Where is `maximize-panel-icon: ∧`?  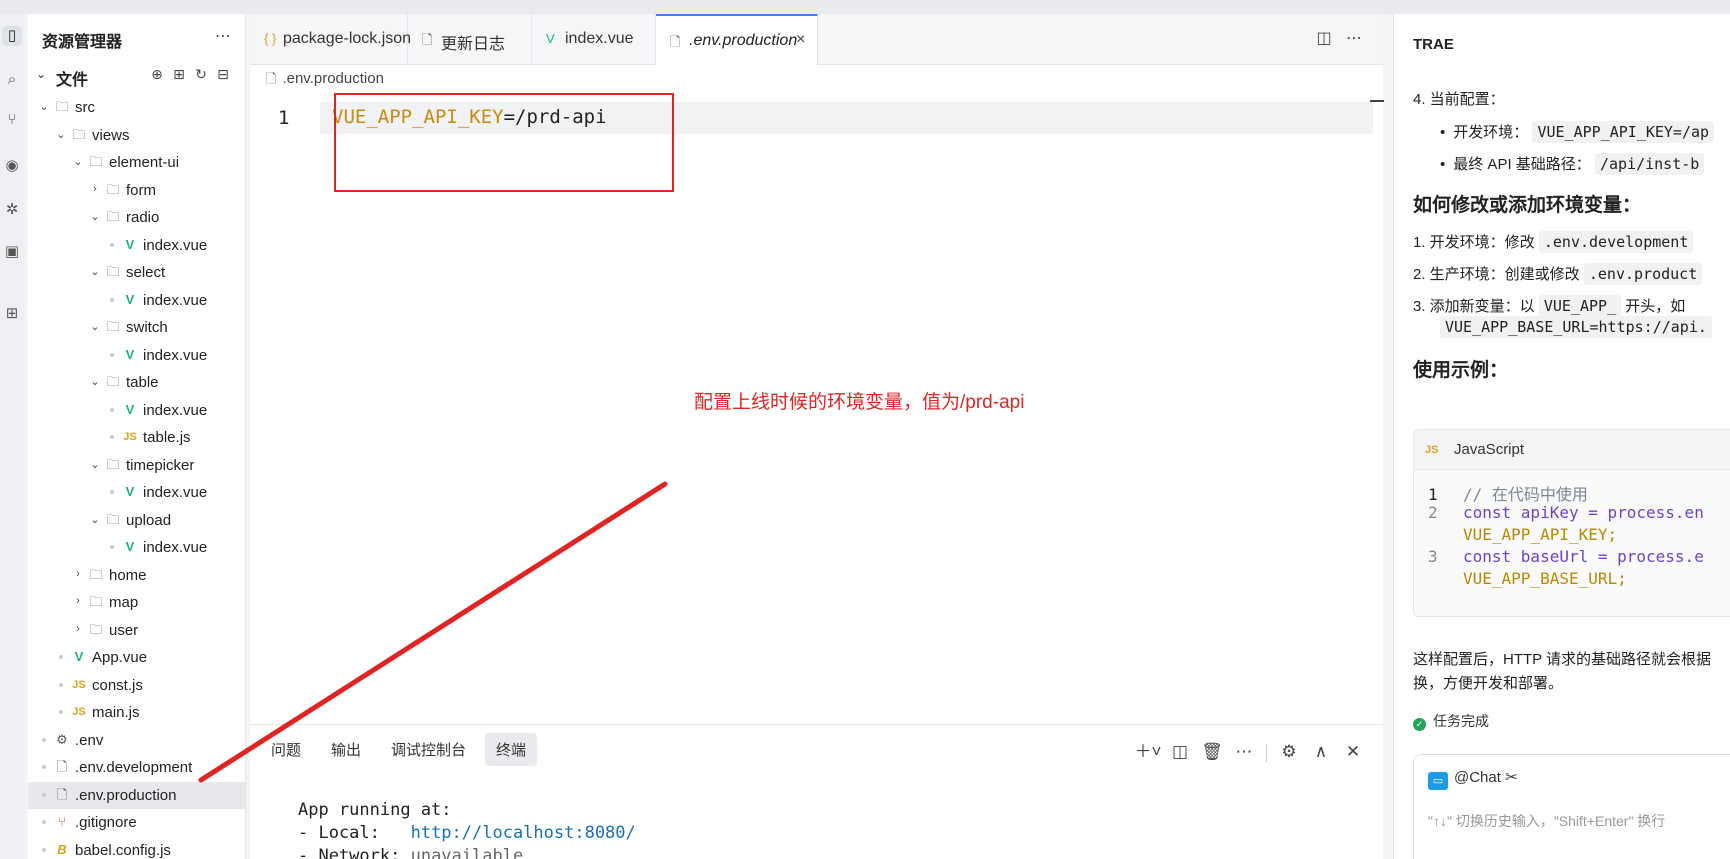
maximize-panel-icon: ∧ is located at coordinates (1321, 752).